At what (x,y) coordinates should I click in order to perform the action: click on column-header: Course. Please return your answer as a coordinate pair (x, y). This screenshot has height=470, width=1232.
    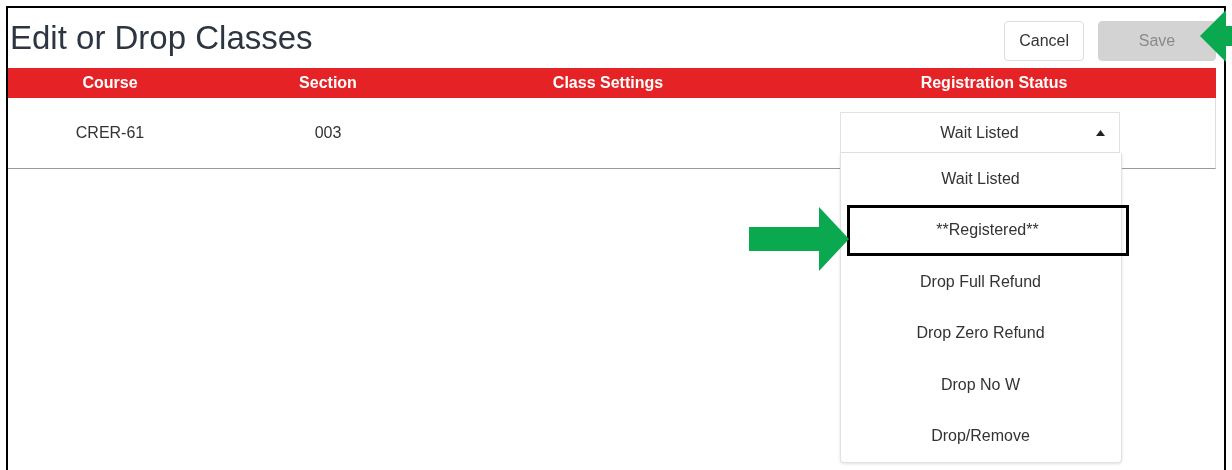
    Looking at the image, I should click on (110, 83).